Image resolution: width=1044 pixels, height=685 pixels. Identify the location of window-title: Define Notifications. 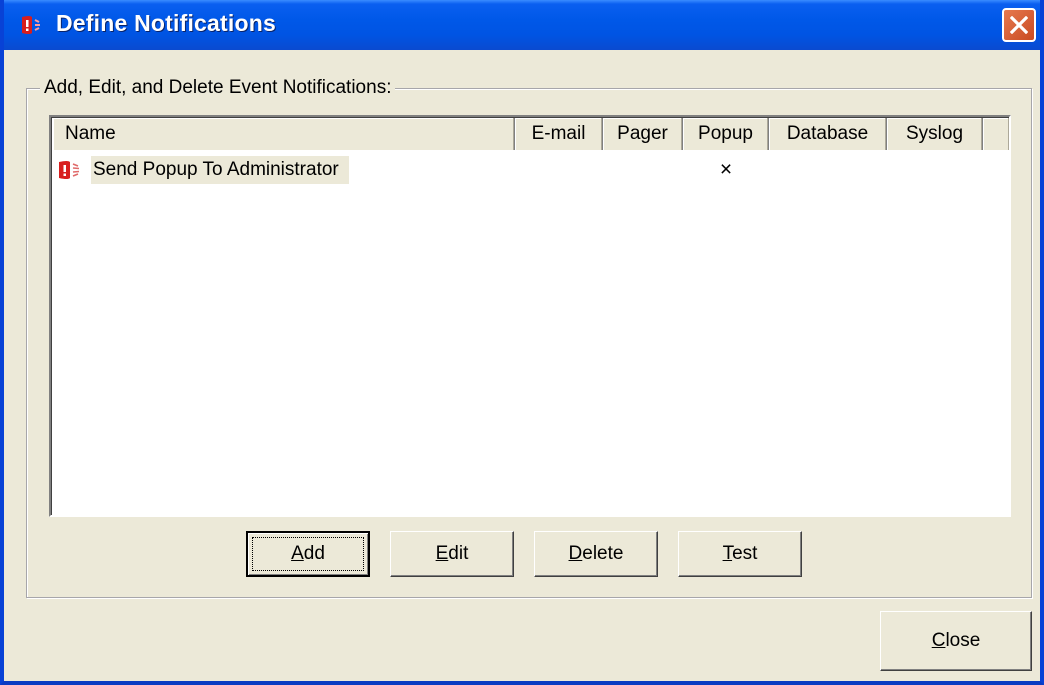
(166, 23).